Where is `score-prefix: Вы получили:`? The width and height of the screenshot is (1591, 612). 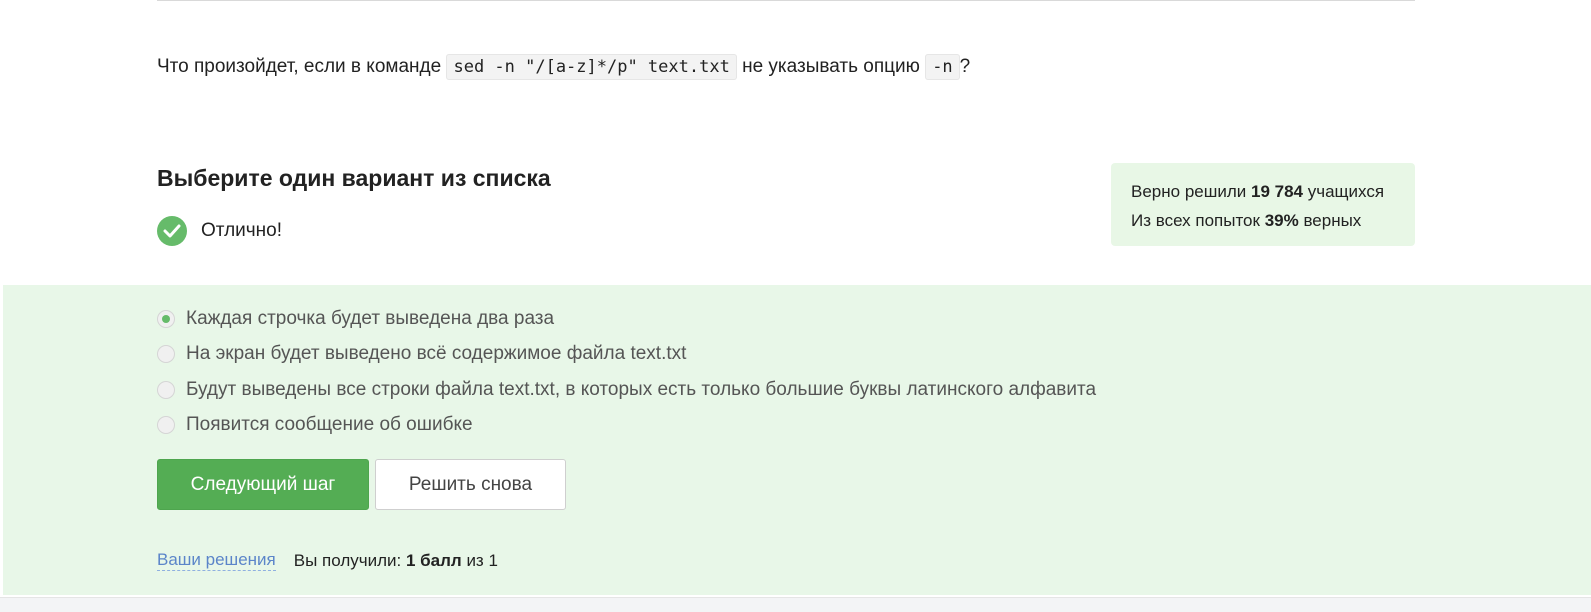
score-prefix: Вы получили: is located at coordinates (347, 560).